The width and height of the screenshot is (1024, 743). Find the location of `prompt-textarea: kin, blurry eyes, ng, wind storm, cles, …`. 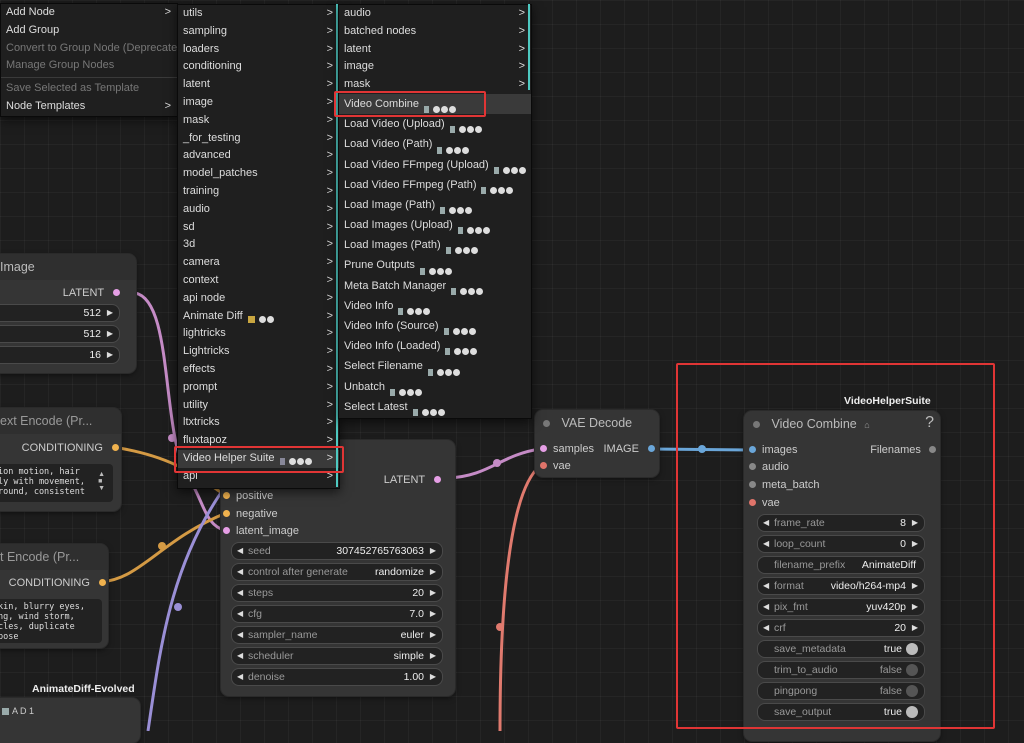

prompt-textarea: kin, blurry eyes, ng, wind storm, cles, … is located at coordinates (51, 621).